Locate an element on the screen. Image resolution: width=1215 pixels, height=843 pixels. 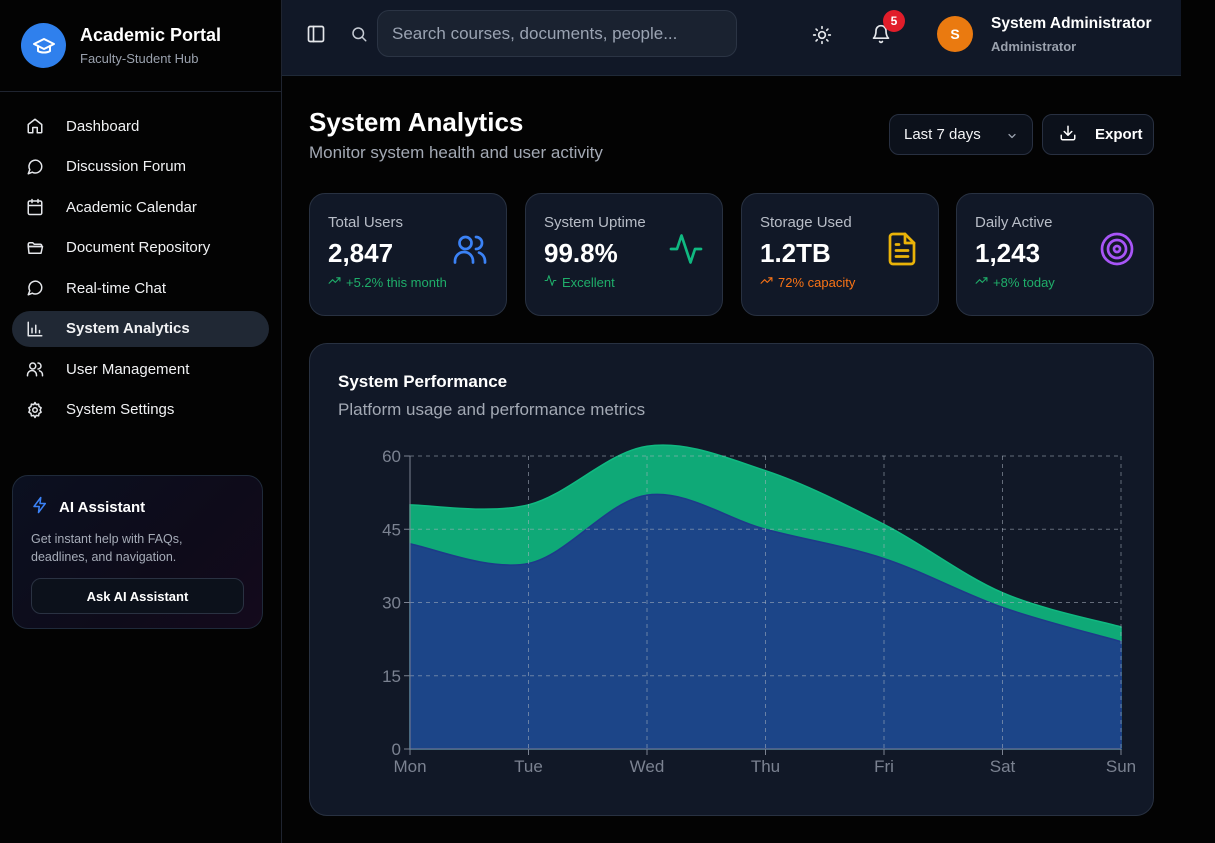
avatar: S is located at coordinates (955, 34).